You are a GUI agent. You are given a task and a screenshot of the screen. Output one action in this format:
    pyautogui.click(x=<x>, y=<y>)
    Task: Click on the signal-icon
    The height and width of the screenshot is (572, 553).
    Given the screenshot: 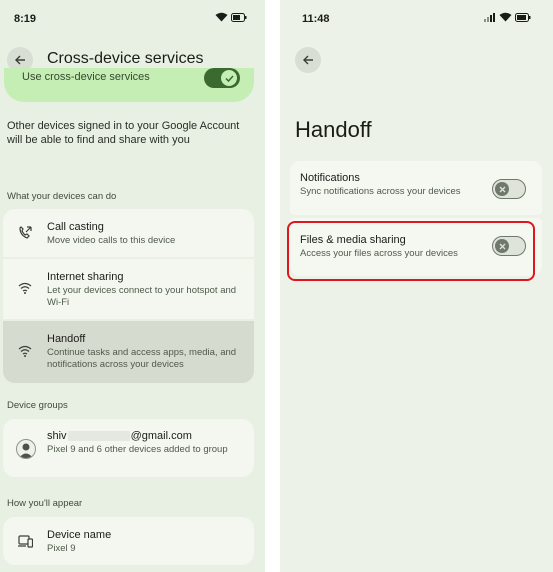 What is the action you would take?
    pyautogui.click(x=489, y=17)
    